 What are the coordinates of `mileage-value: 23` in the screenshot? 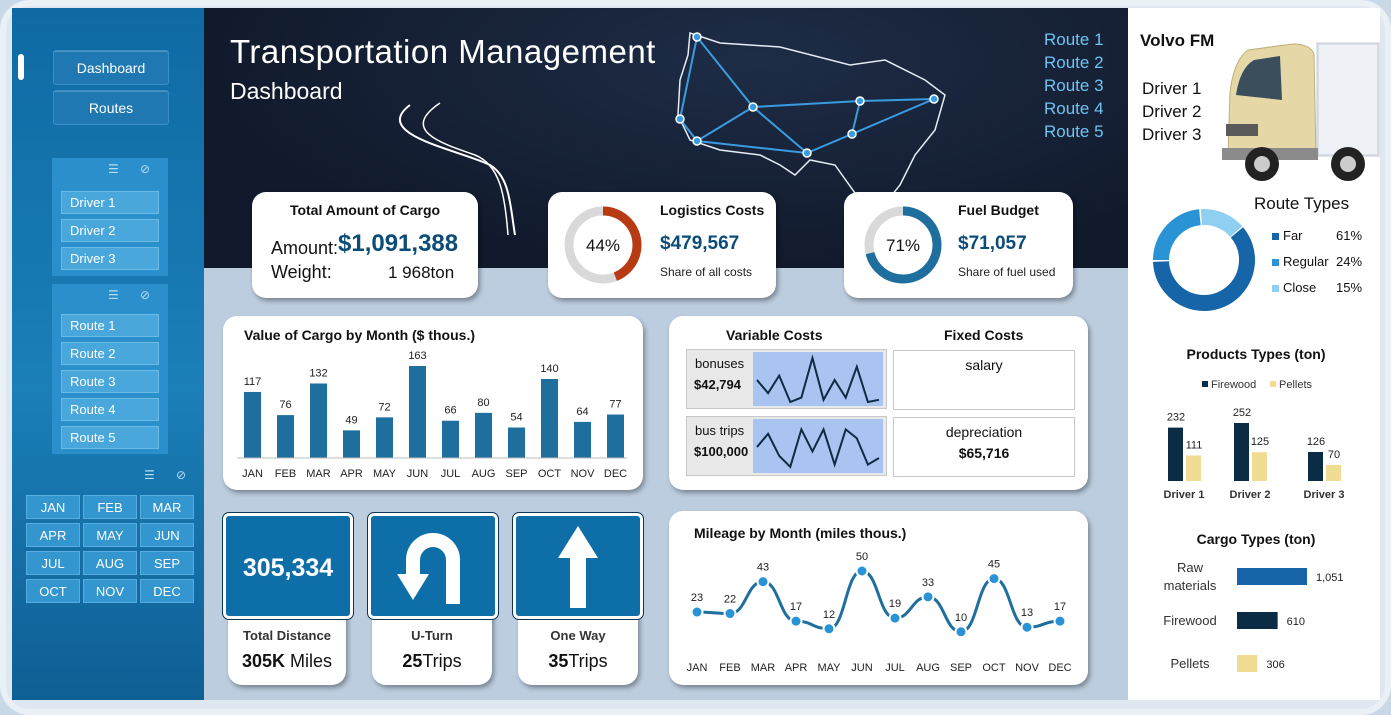 It's located at (697, 598).